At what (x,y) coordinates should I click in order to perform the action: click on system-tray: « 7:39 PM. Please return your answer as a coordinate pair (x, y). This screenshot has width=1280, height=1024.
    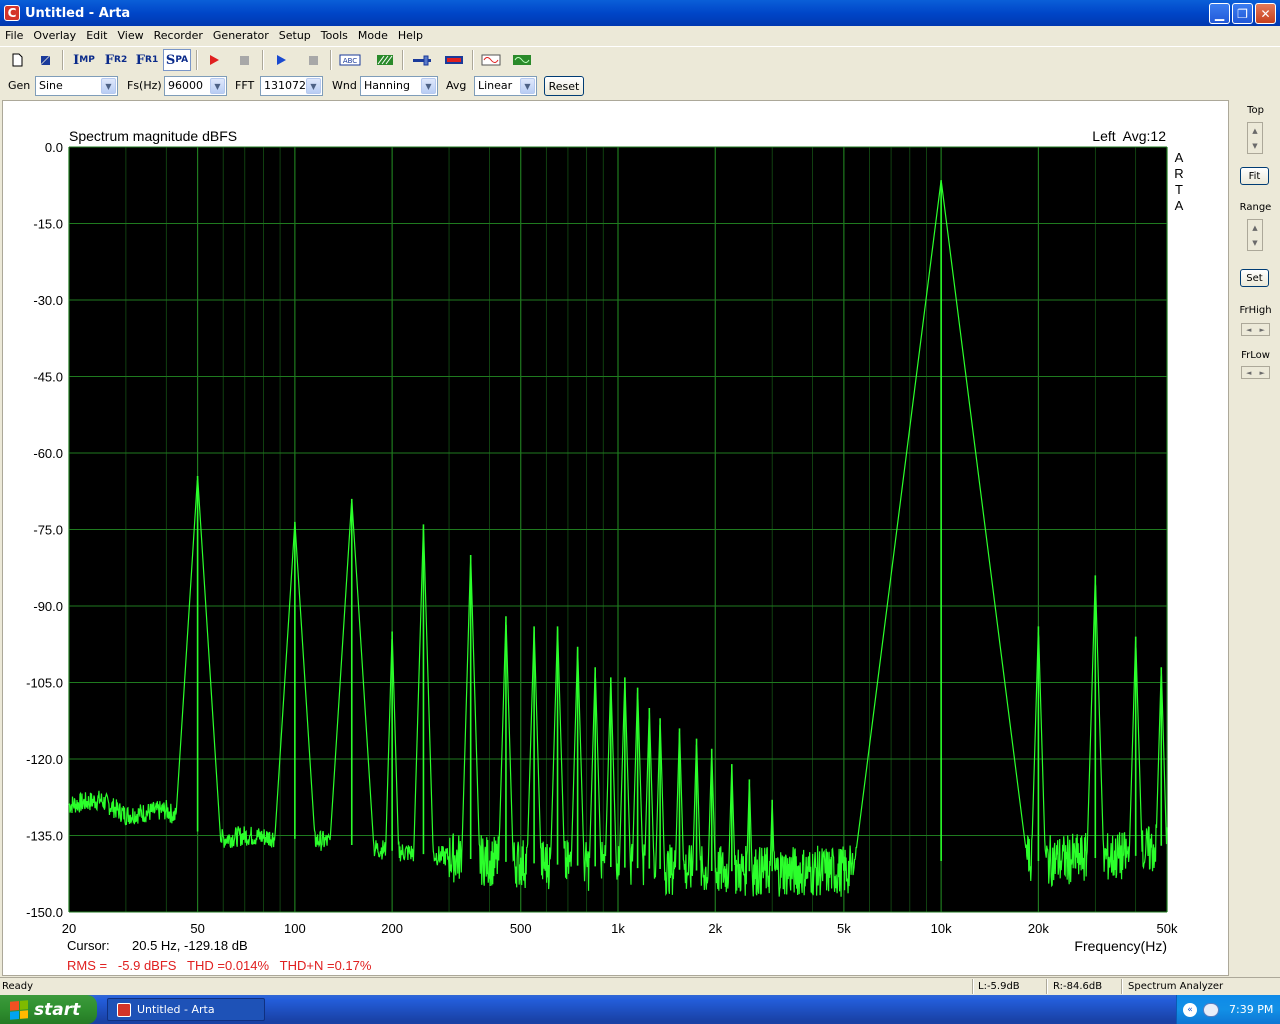
    Looking at the image, I should click on (1228, 1009).